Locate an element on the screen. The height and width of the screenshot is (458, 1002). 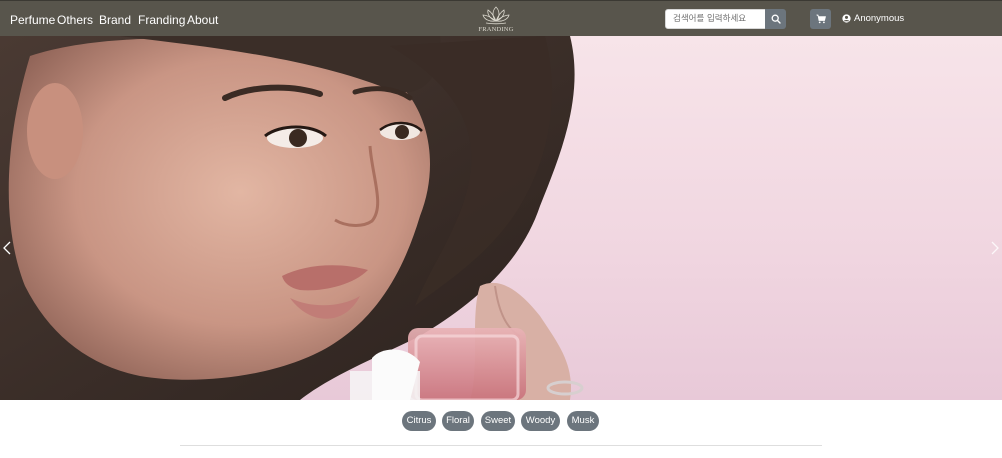
search-input is located at coordinates (715, 19).